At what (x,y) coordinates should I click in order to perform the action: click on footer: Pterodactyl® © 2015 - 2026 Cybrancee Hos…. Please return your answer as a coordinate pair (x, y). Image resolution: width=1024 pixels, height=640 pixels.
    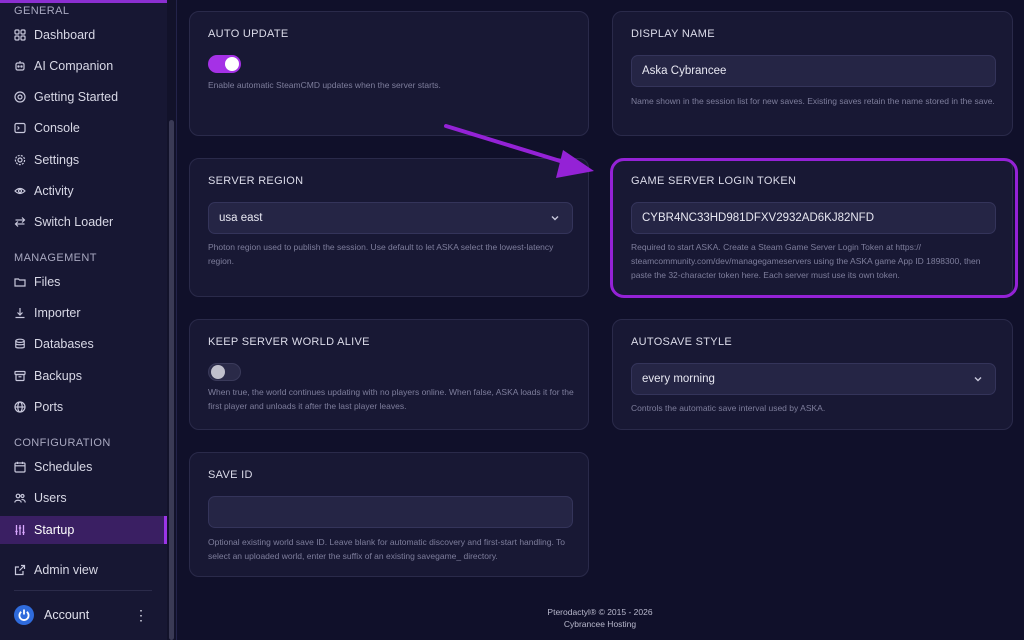
    Looking at the image, I should click on (600, 618).